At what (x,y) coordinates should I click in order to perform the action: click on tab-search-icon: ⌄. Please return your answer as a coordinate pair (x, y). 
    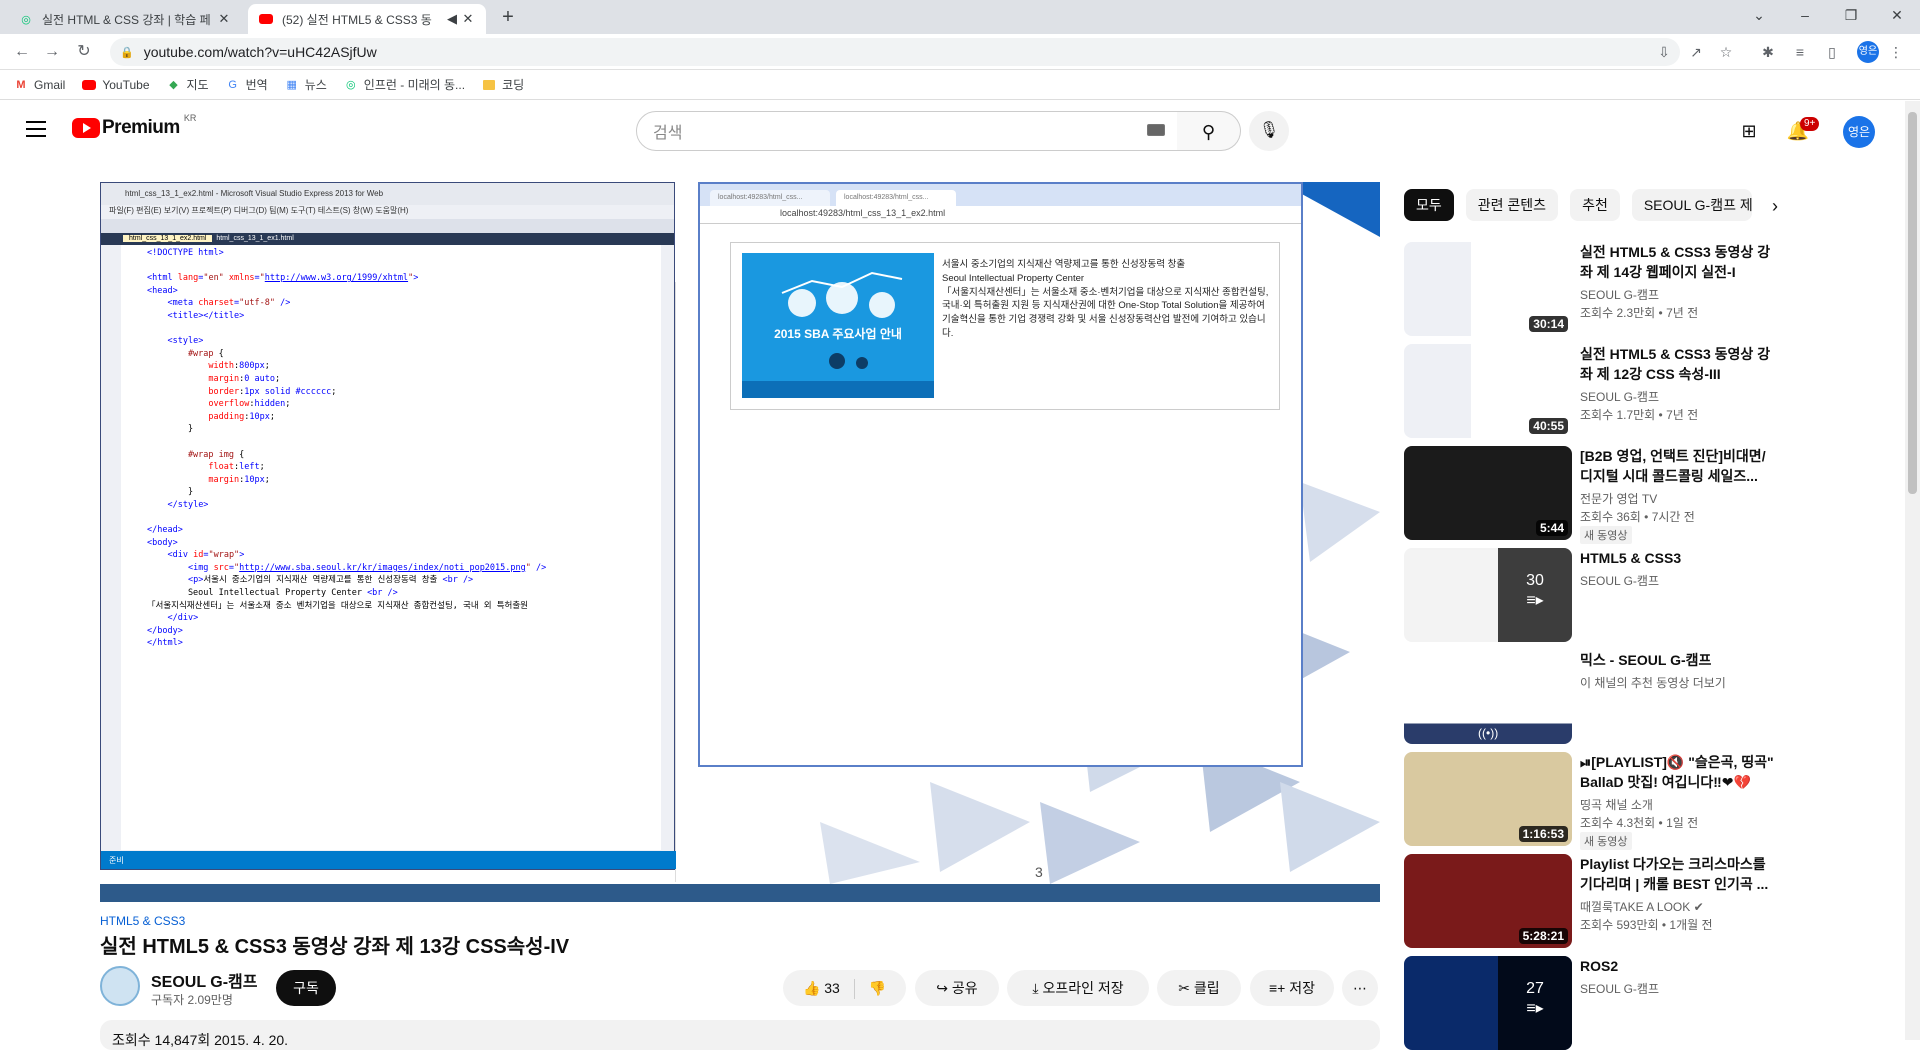
    Looking at the image, I should click on (1759, 16).